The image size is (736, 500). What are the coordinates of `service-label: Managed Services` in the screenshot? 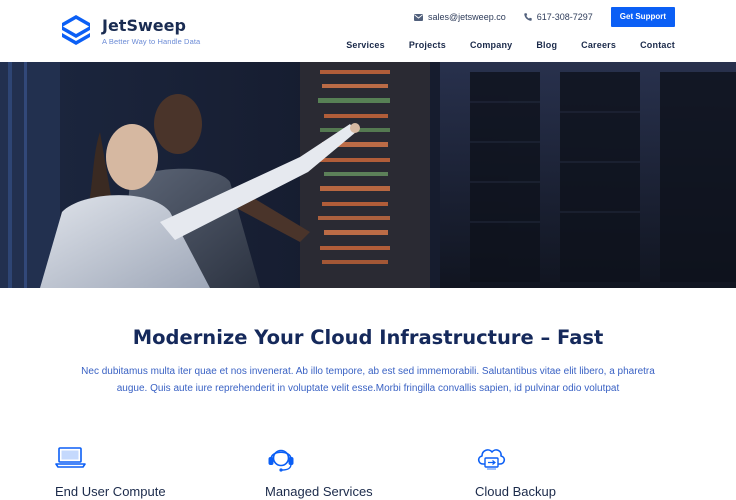 It's located at (319, 491).